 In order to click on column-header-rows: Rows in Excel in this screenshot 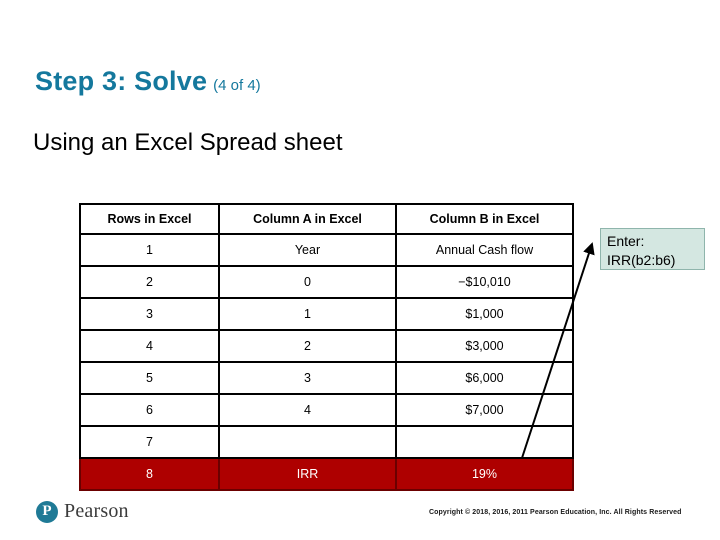, I will do `click(149, 219)`.